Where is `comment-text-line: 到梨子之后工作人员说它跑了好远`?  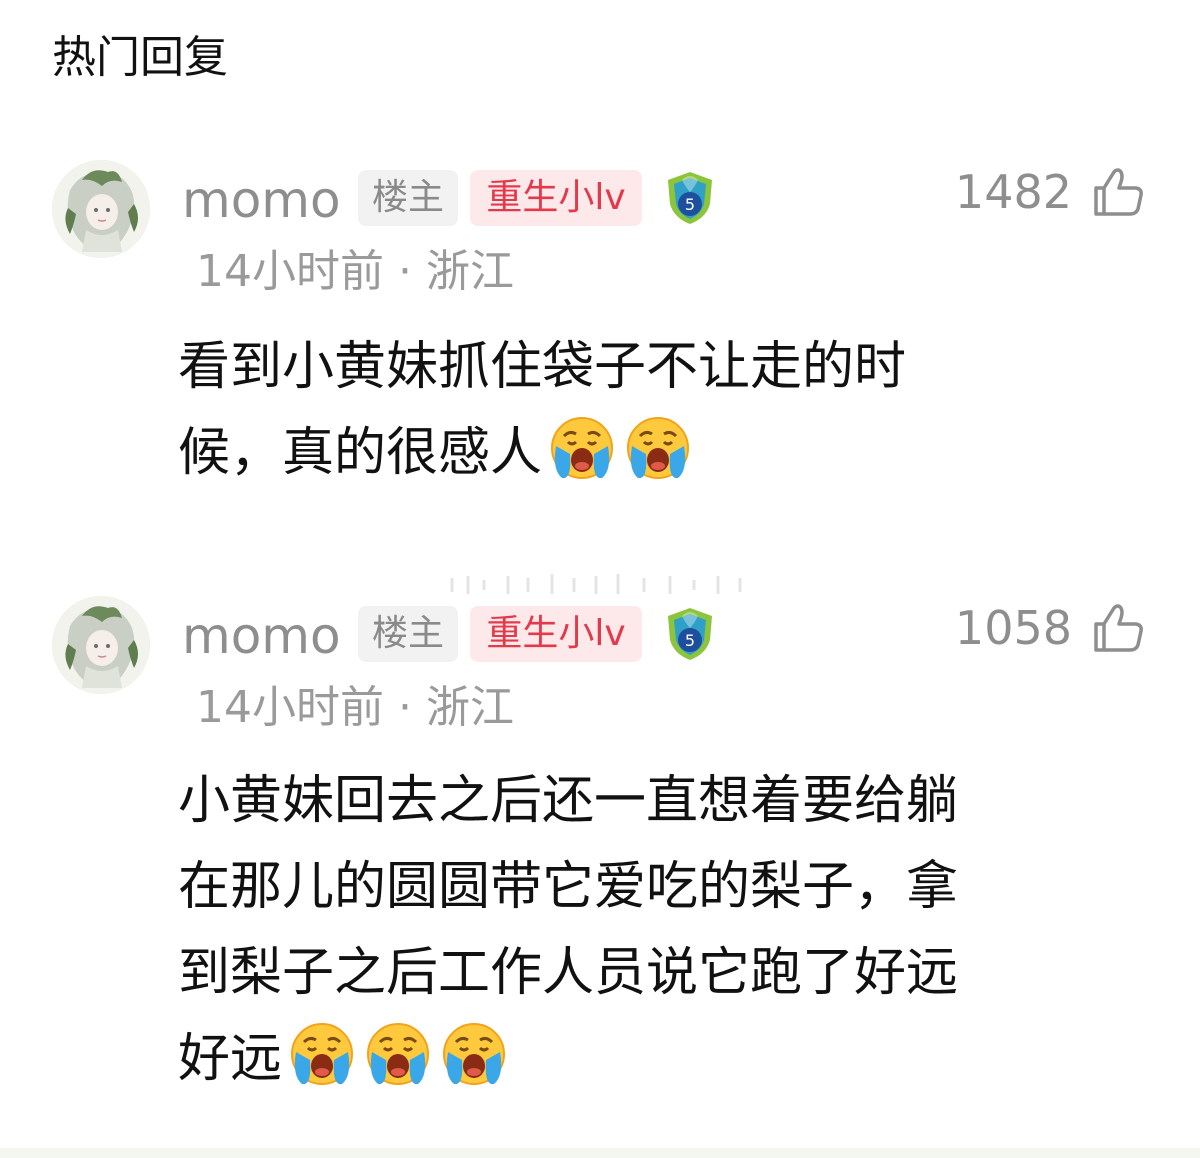 comment-text-line: 到梨子之后工作人员说它跑了好远 is located at coordinates (568, 973).